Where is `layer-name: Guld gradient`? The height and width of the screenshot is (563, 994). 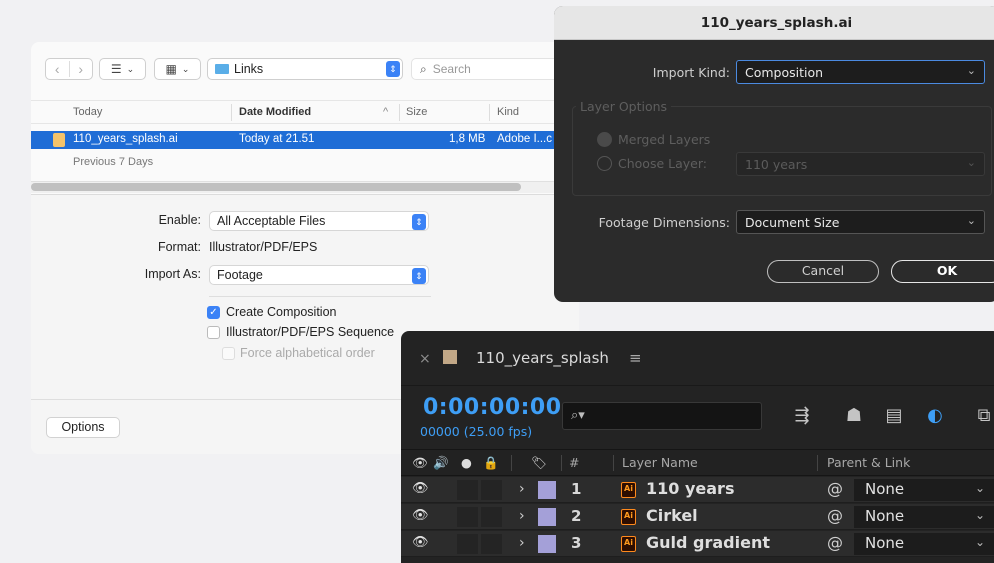 layer-name: Guld gradient is located at coordinates (708, 542).